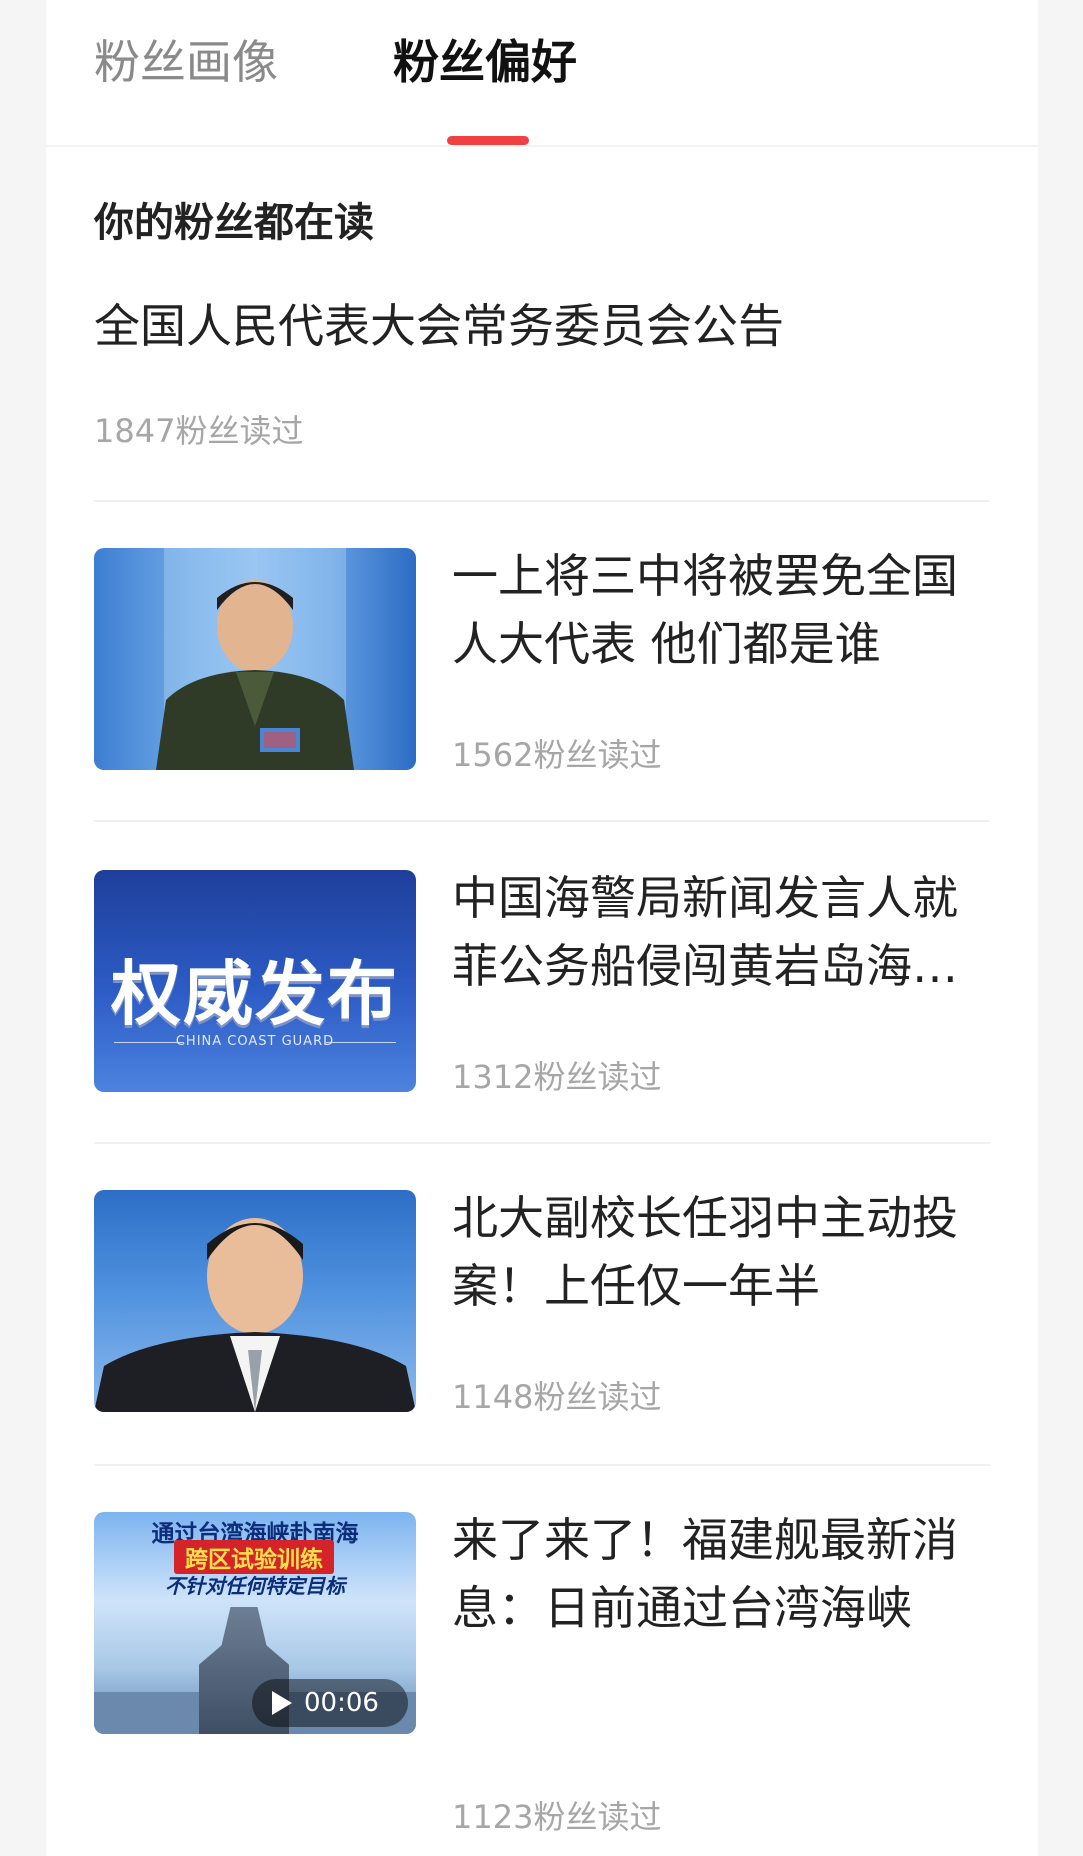 Image resolution: width=1083 pixels, height=1856 pixels. I want to click on read-count: 1123粉丝读过, so click(557, 1817).